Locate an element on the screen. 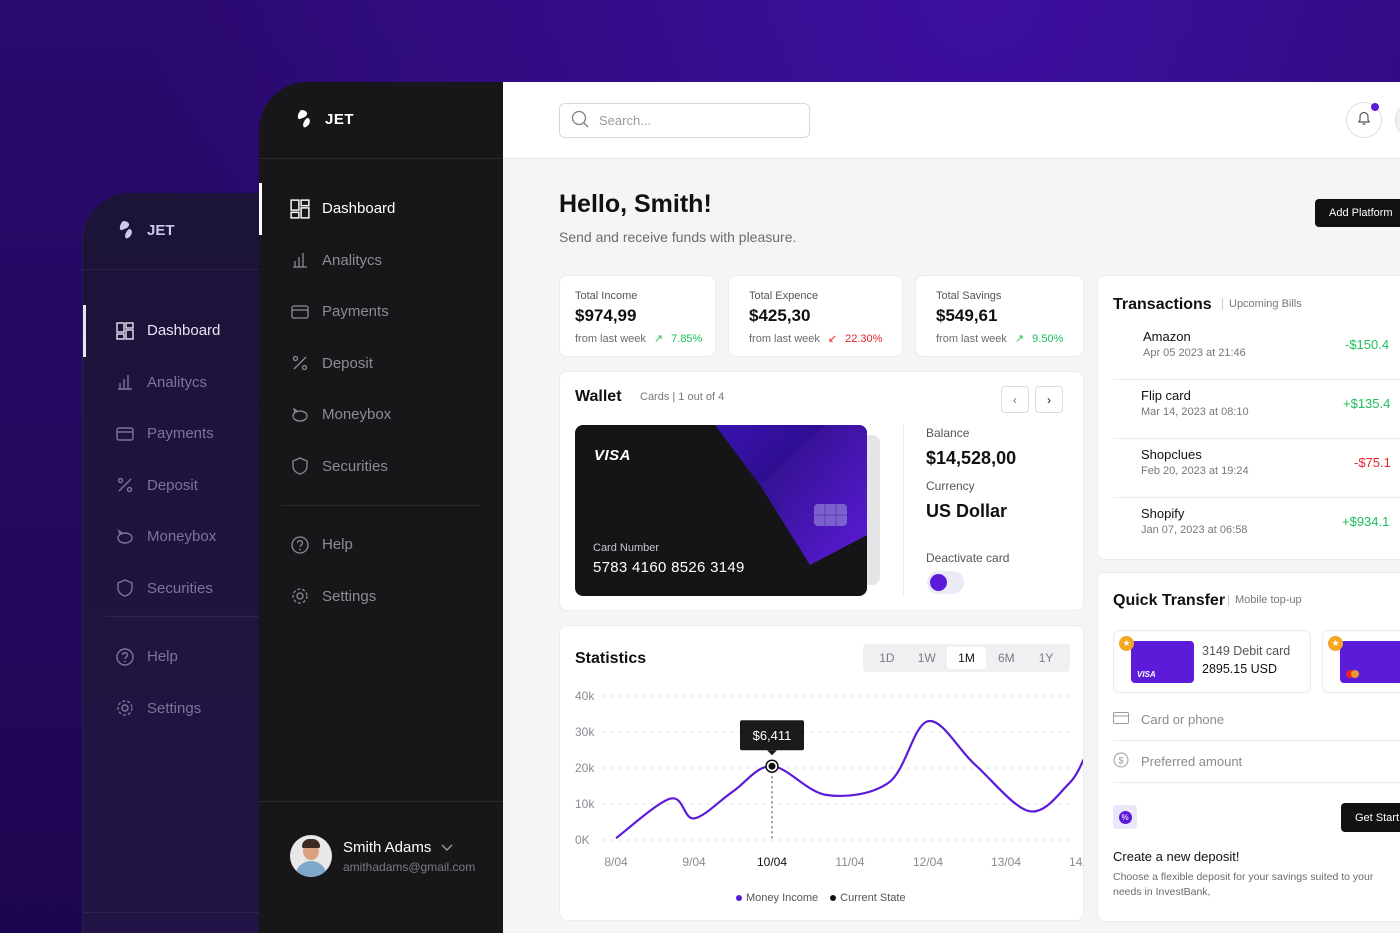 Image resolution: width=1400 pixels, height=933 pixels. transfer-card-option: ★ is located at coordinates (1361, 661).